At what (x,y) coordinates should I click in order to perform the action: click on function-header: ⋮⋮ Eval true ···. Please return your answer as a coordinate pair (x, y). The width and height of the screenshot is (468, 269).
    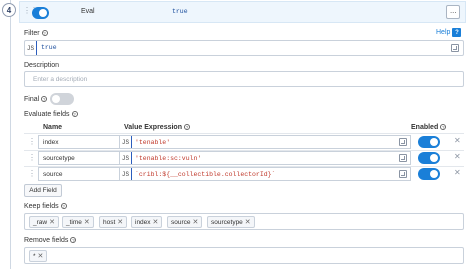
    Looking at the image, I should click on (242, 12).